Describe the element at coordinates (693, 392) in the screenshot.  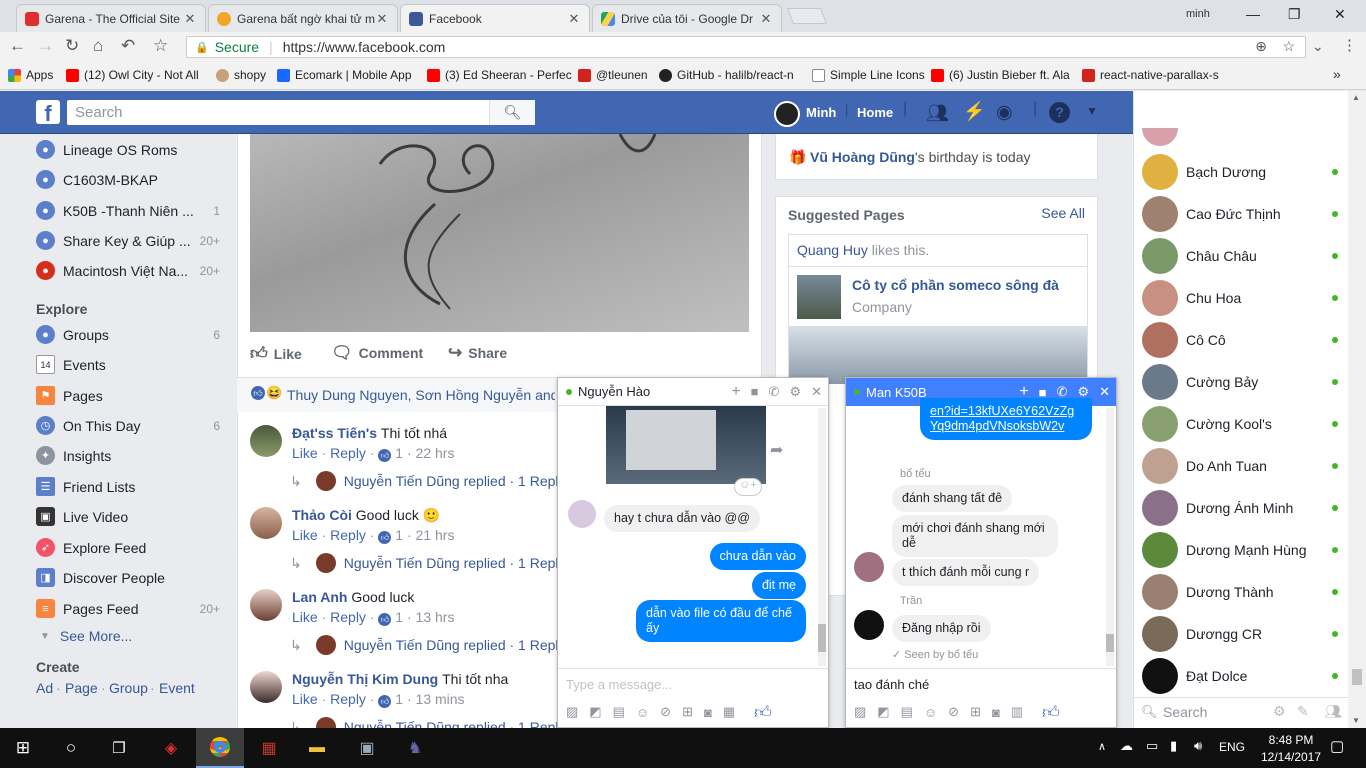
I see `chat-header: Nguyễn Hào + ■ ✆ ⚙ ✕` at that location.